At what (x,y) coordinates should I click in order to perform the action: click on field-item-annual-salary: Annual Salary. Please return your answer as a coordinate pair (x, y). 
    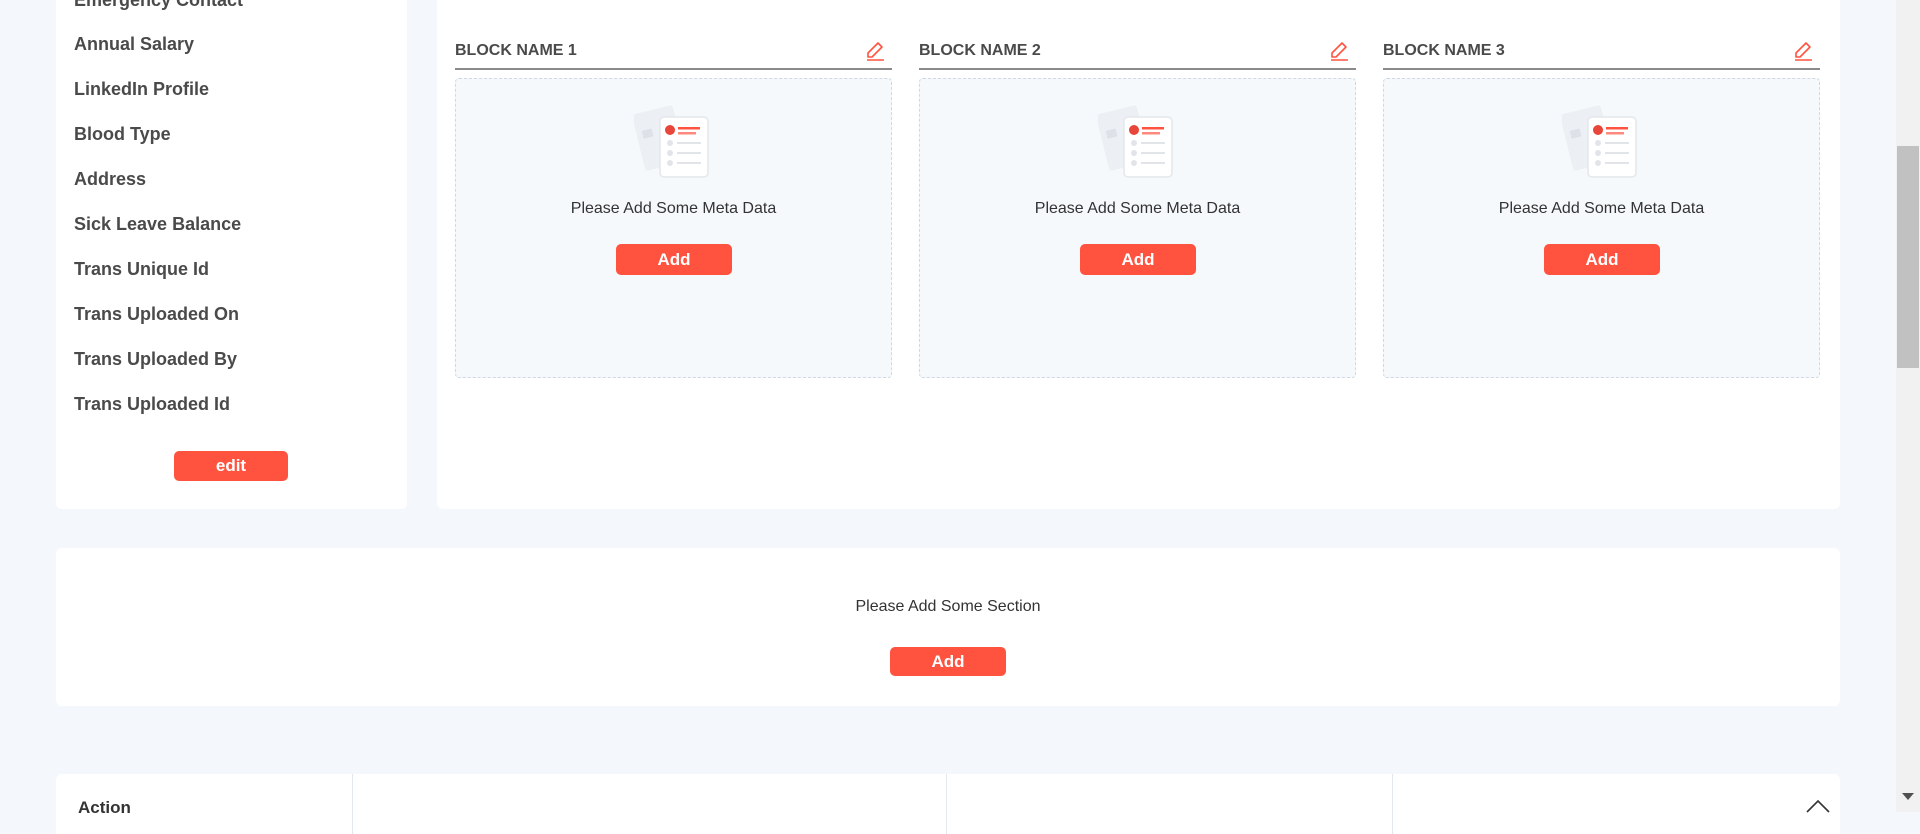
    Looking at the image, I should click on (134, 44).